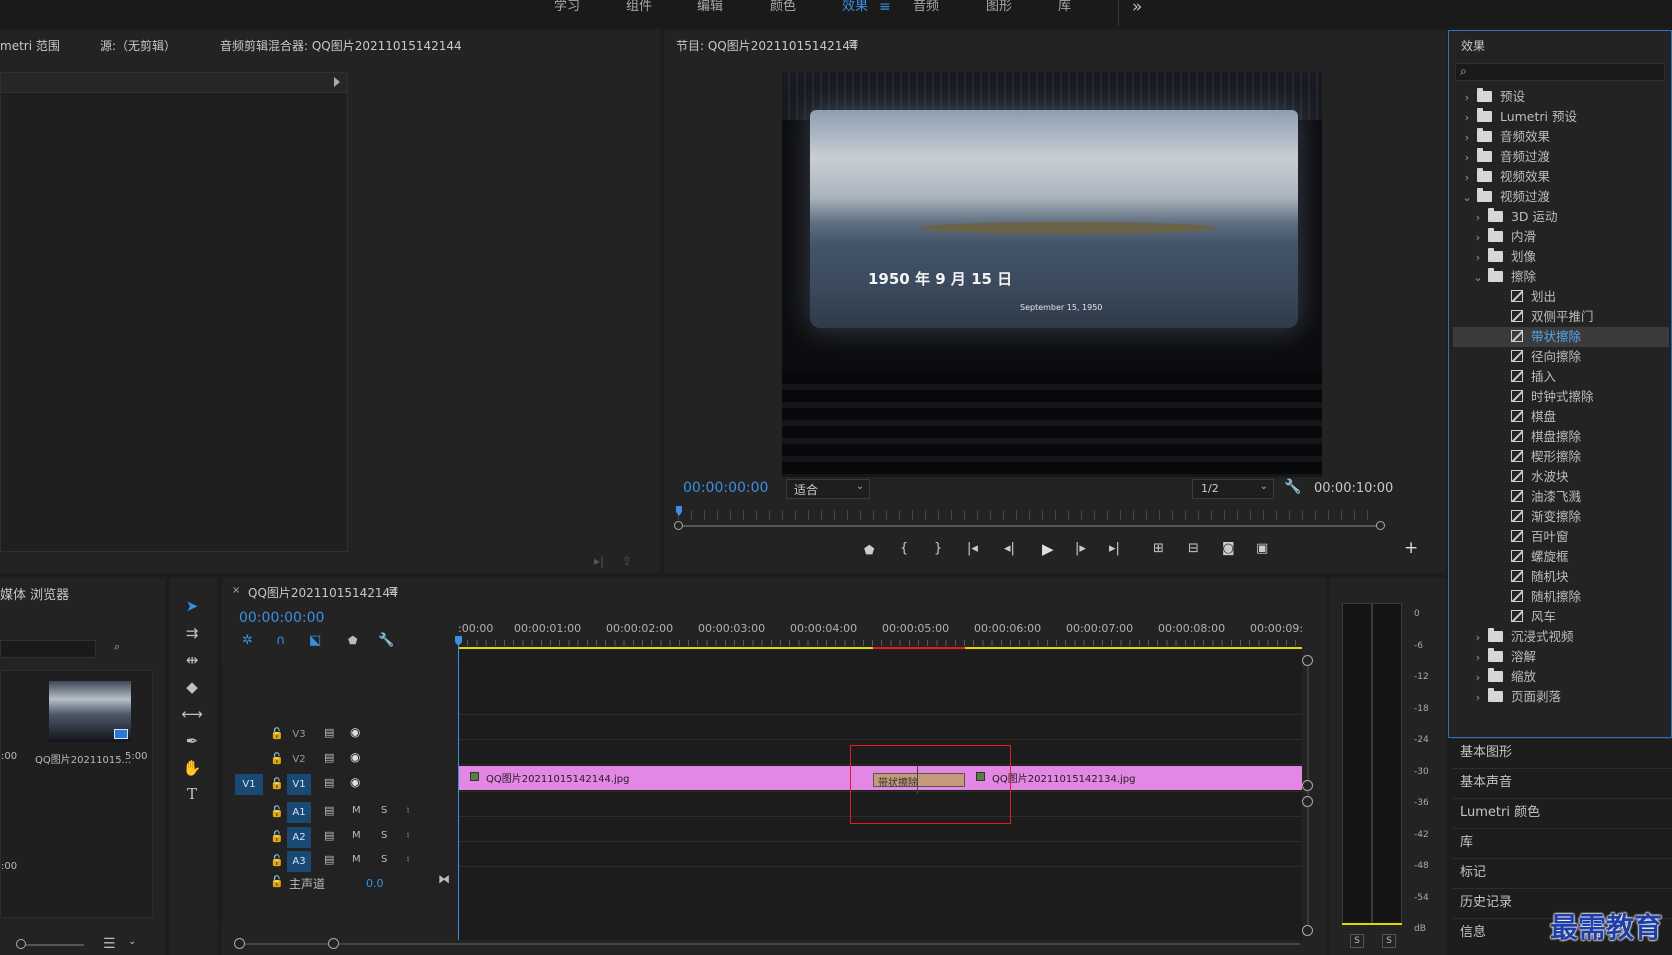 The image size is (1672, 955). I want to click on workspace-tab-7: 库, so click(1064, 13).